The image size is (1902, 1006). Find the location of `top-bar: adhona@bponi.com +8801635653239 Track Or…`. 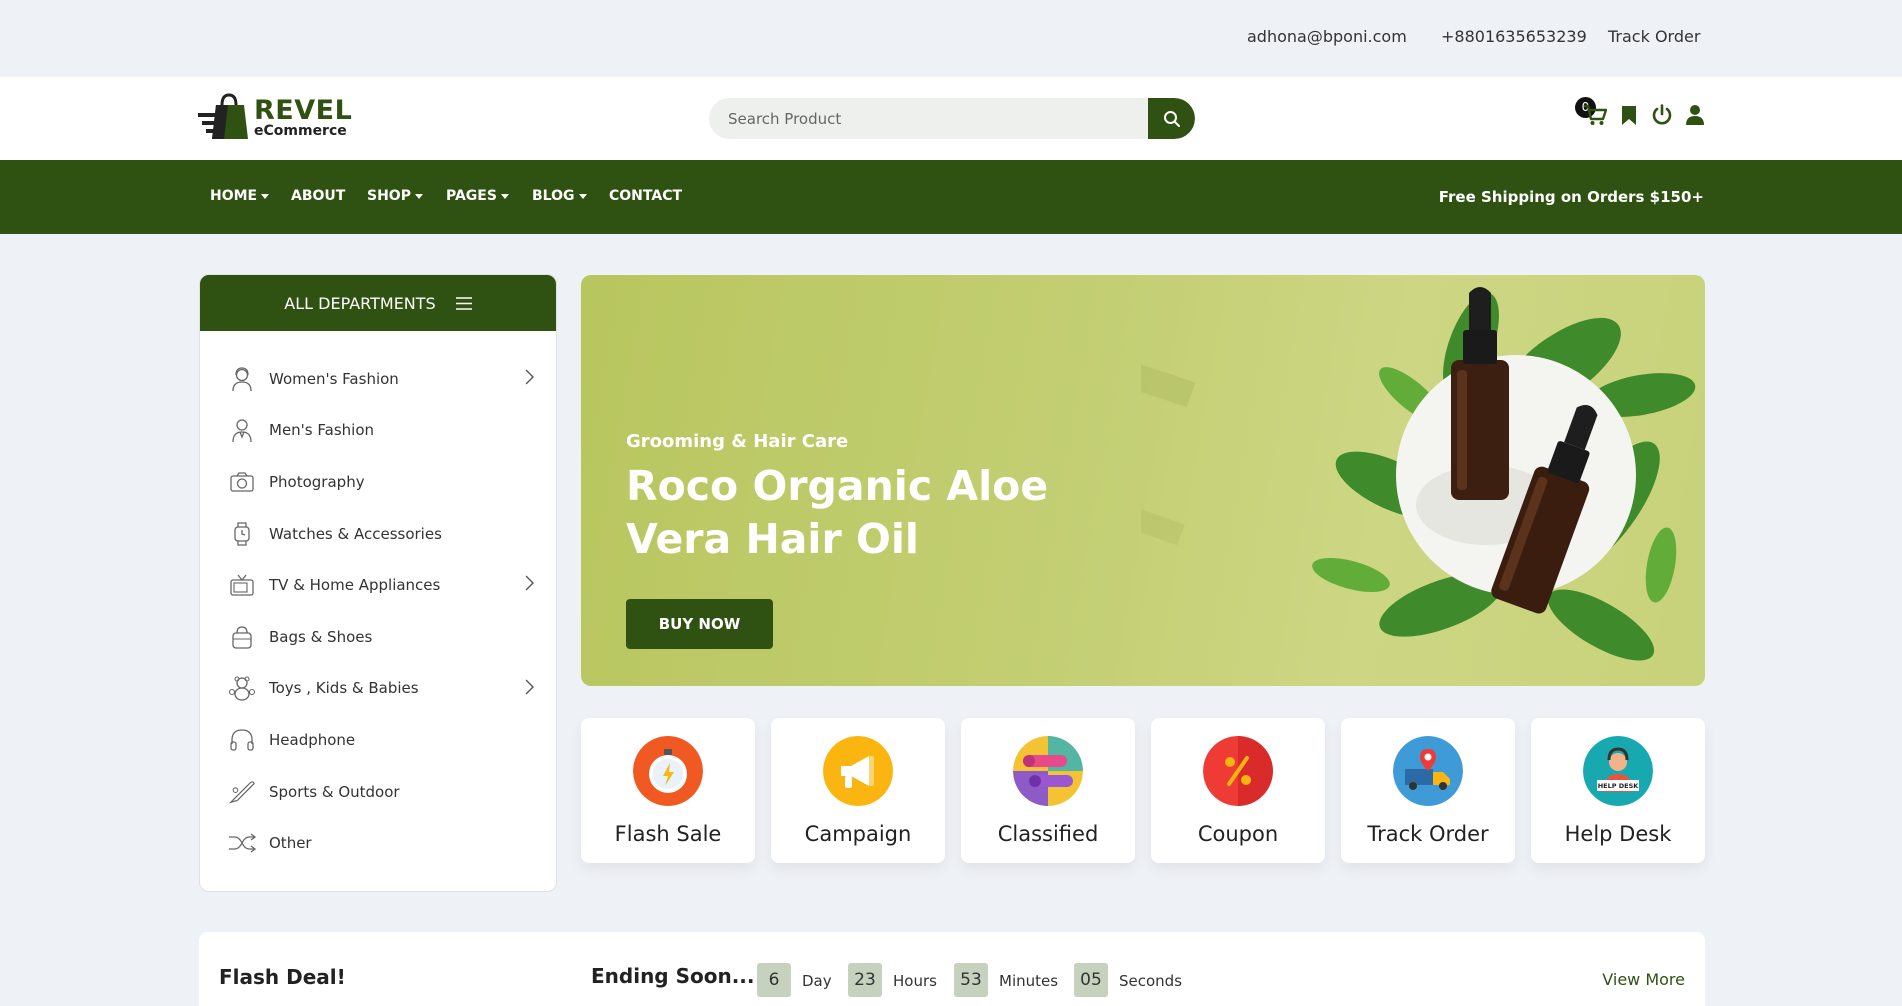

top-bar: adhona@bponi.com +8801635653239 Track Or… is located at coordinates (951, 38).